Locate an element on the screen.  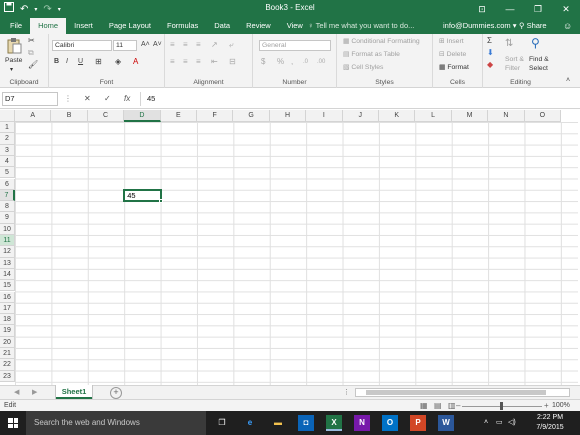
insert-function-button: fx is located at coordinates (127, 99).